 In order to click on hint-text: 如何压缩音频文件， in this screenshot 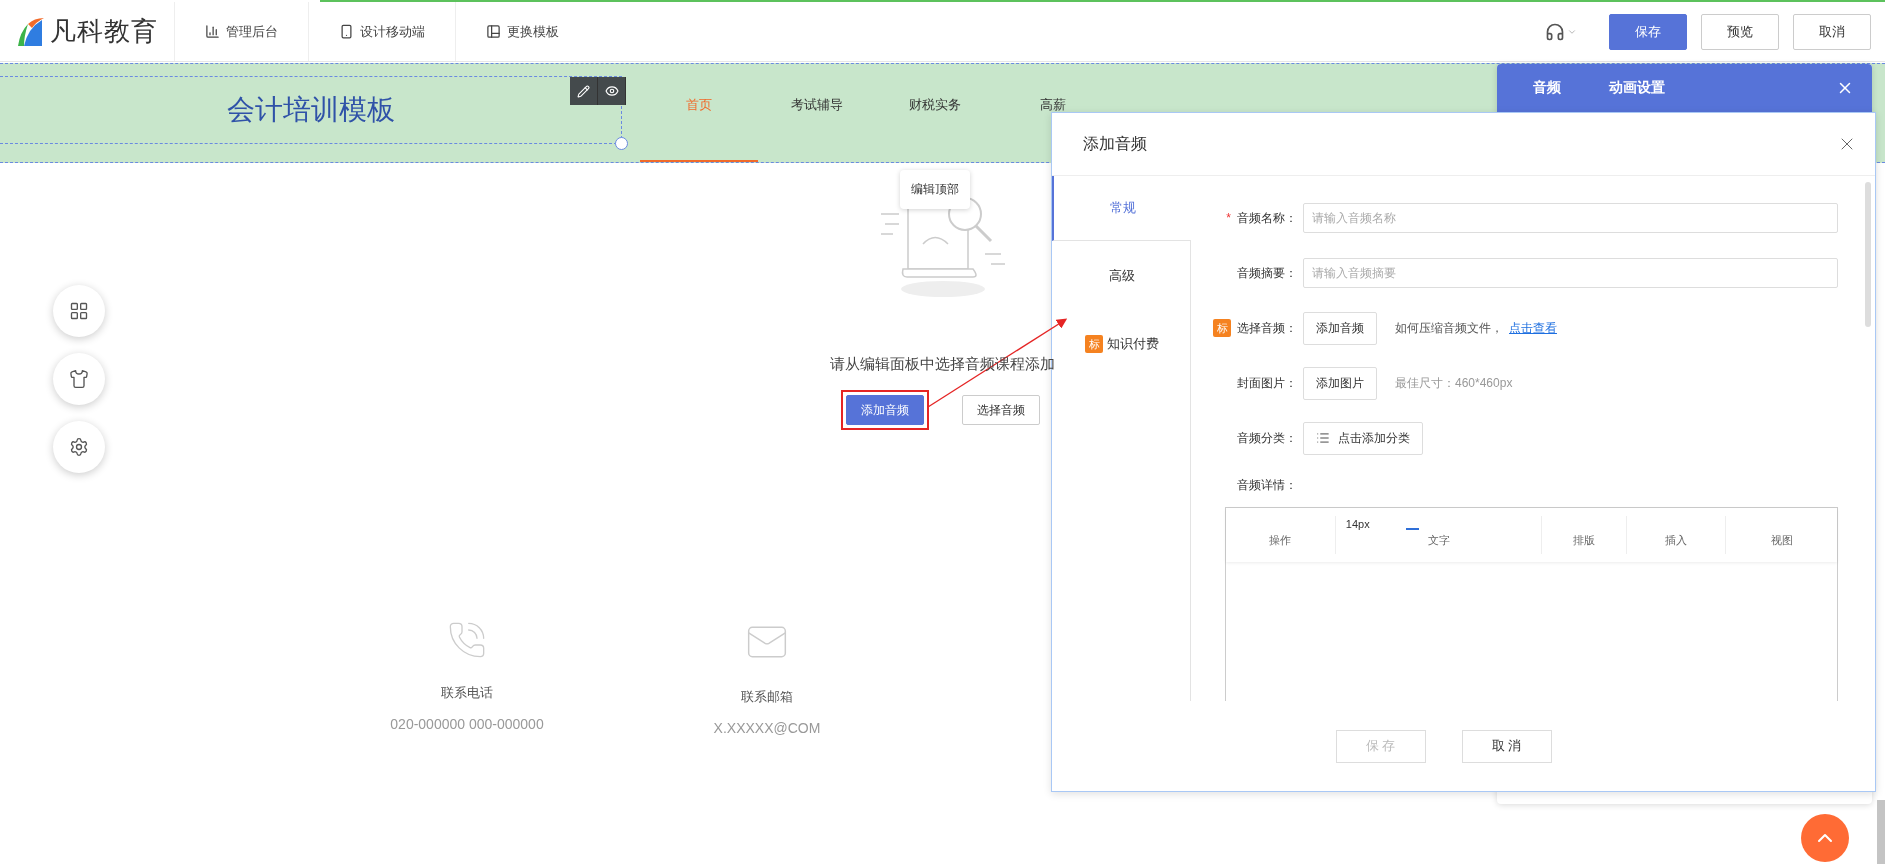, I will do `click(1449, 328)`.